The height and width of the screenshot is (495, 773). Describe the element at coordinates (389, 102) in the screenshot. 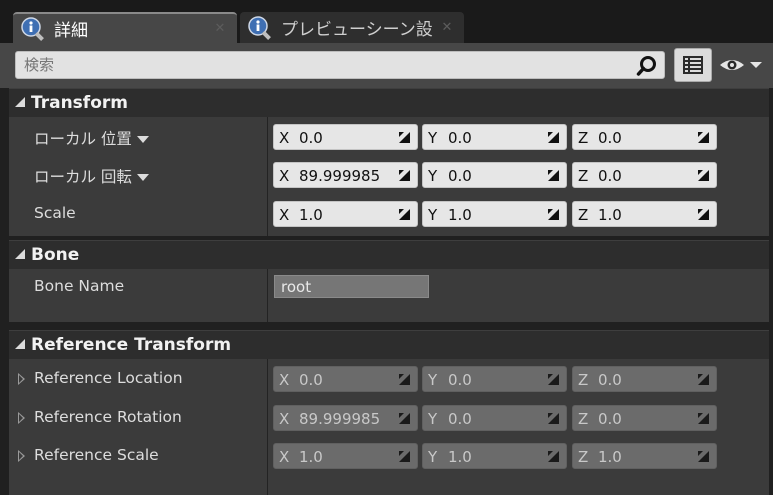

I see `section-header: Transform` at that location.